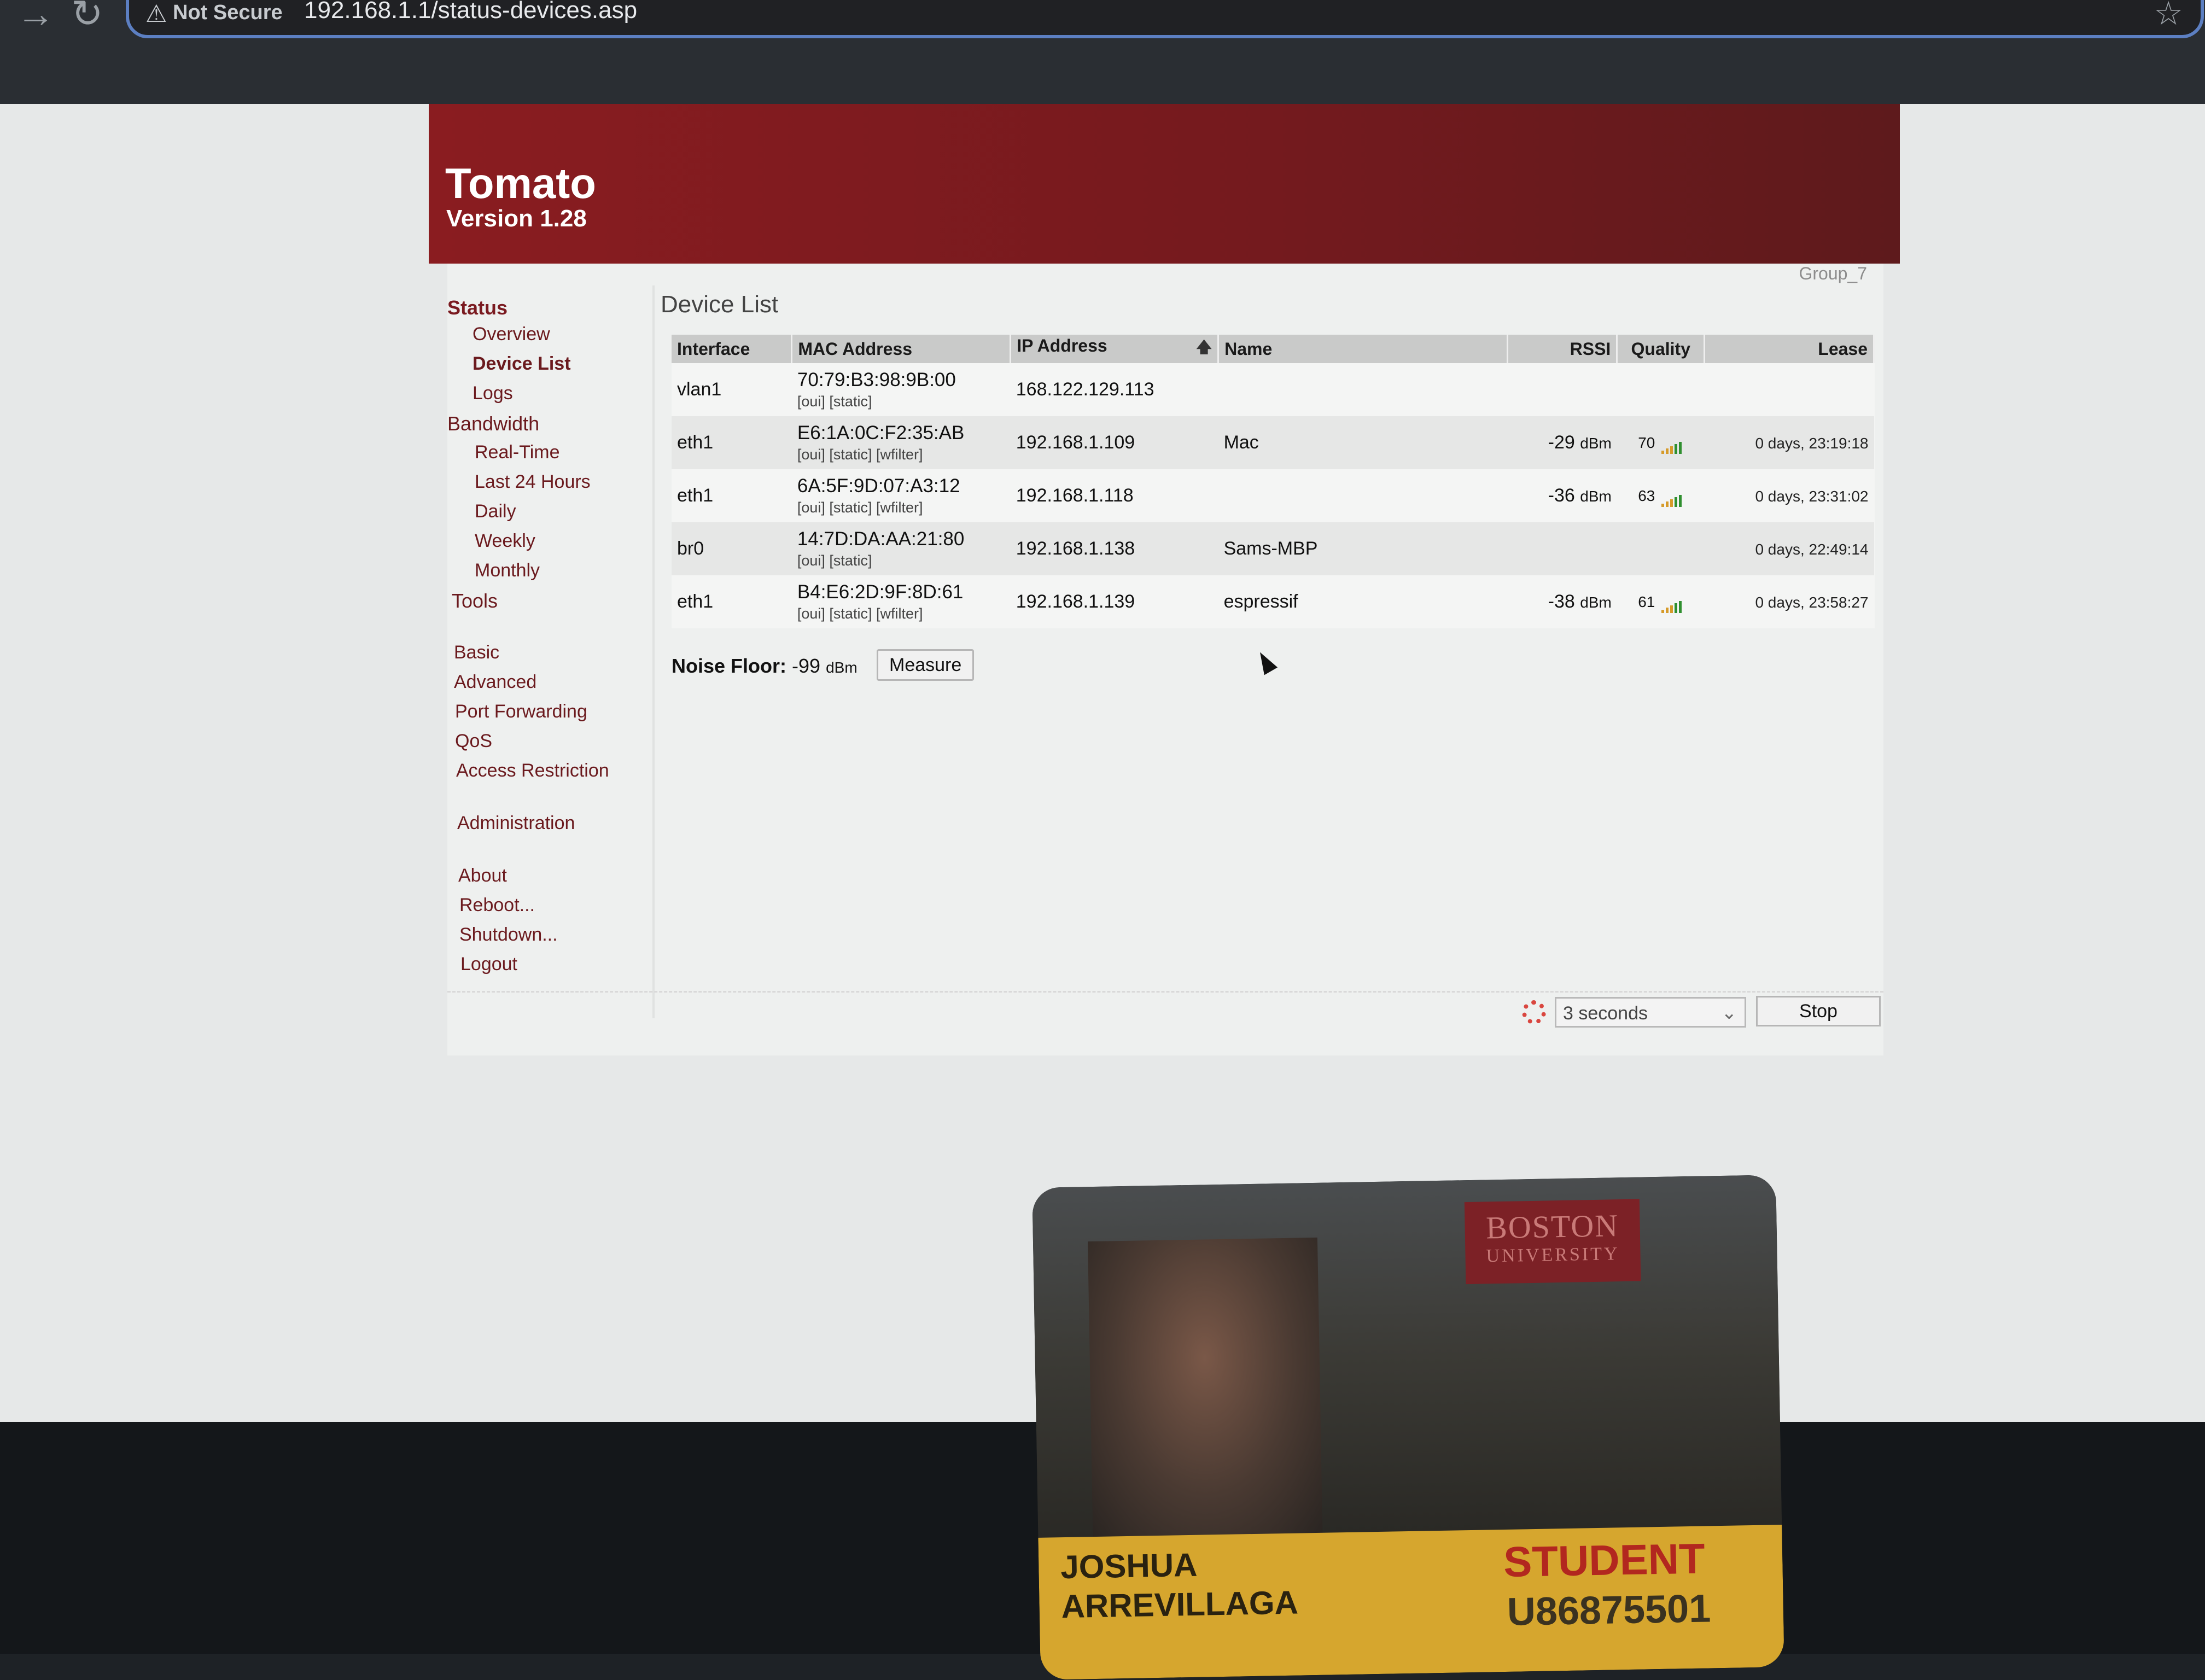 The image size is (2205, 1680). Describe the element at coordinates (1661, 601) in the screenshot. I see `cell-quality: 61` at that location.